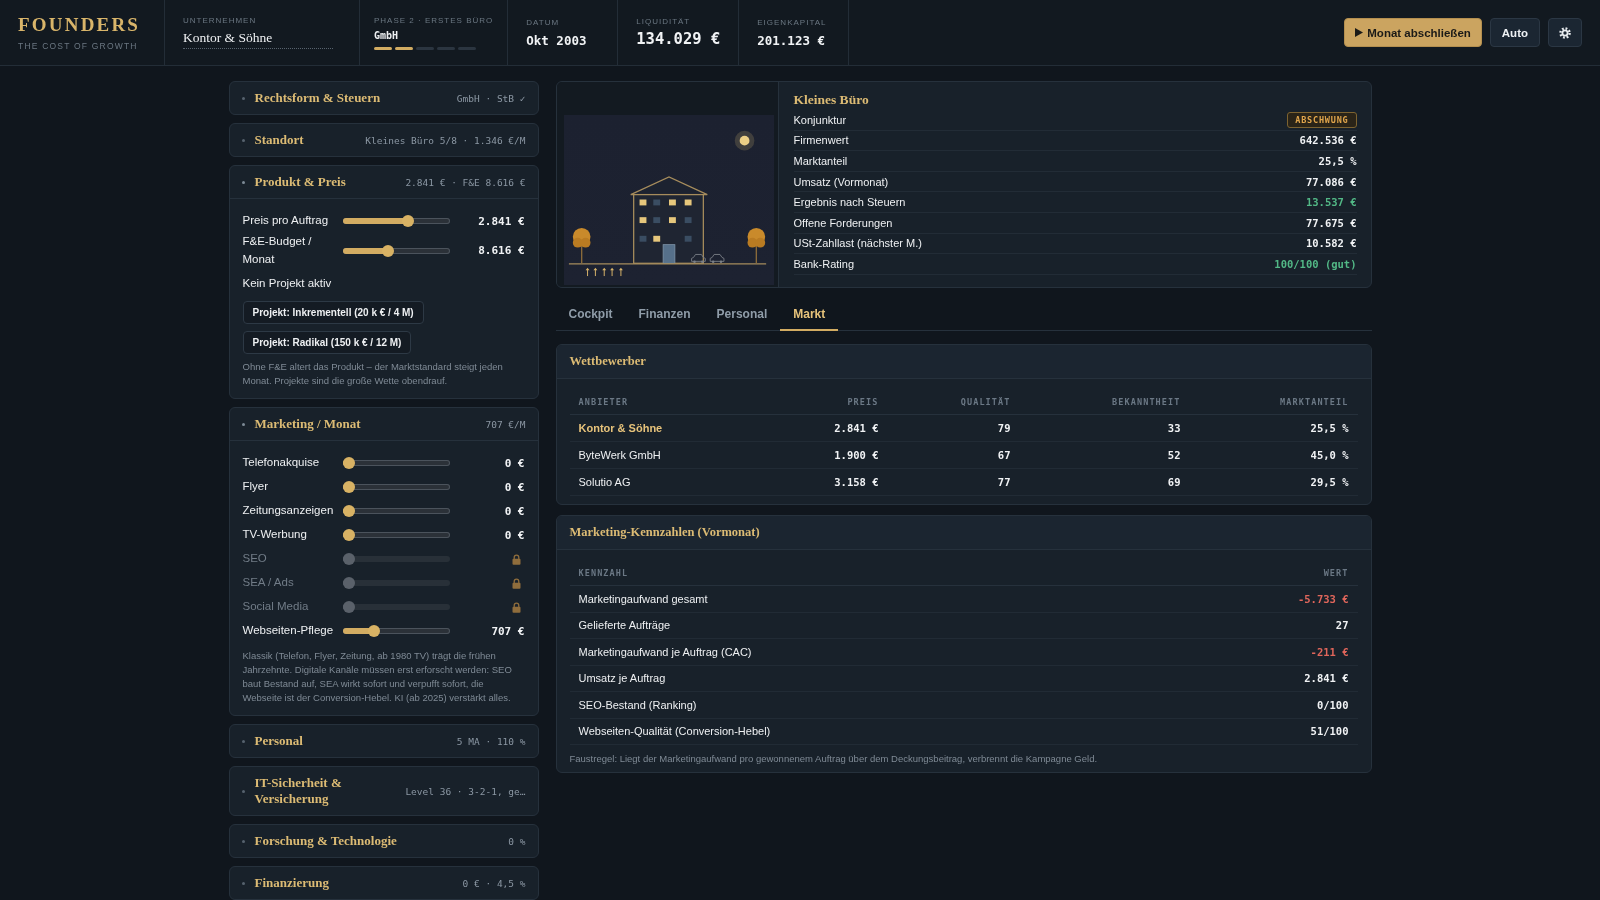 This screenshot has width=1600, height=900. What do you see at coordinates (1160, 598) in the screenshot?
I see `table-cell: -5.733 €` at bounding box center [1160, 598].